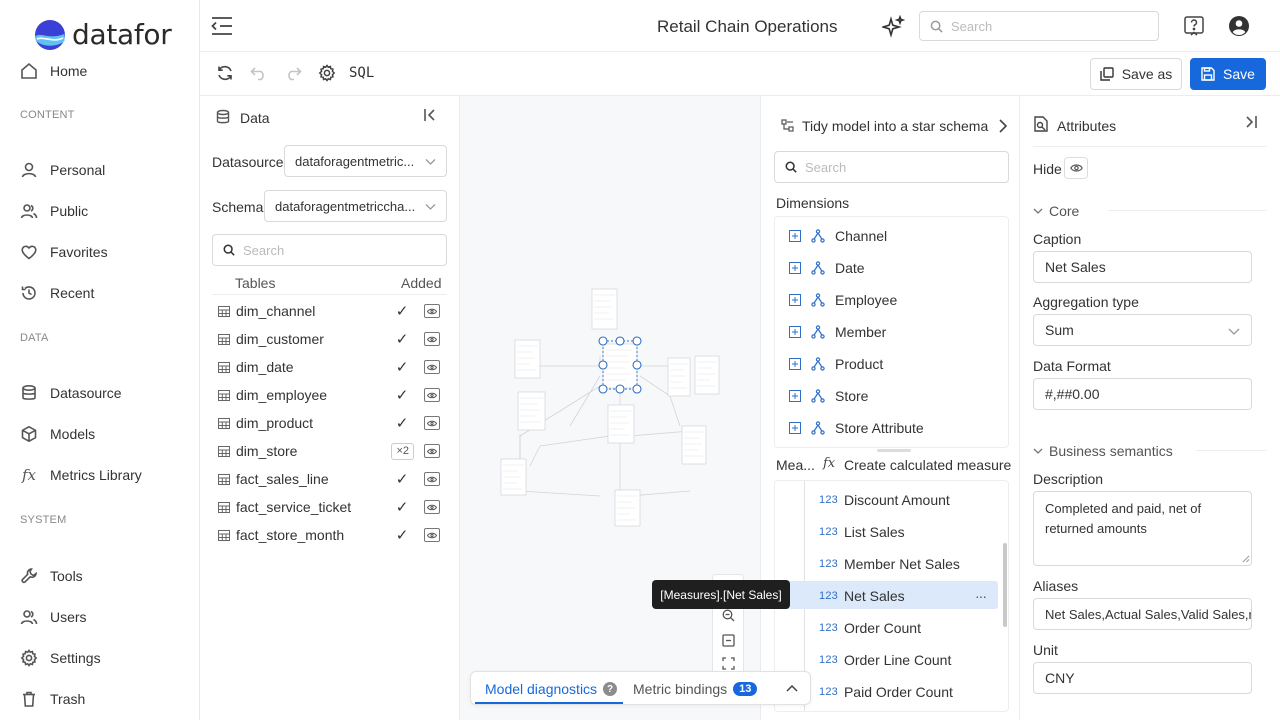 This screenshot has width=1280, height=720. What do you see at coordinates (1056, 211) in the screenshot?
I see `core-section-toggle: Core` at bounding box center [1056, 211].